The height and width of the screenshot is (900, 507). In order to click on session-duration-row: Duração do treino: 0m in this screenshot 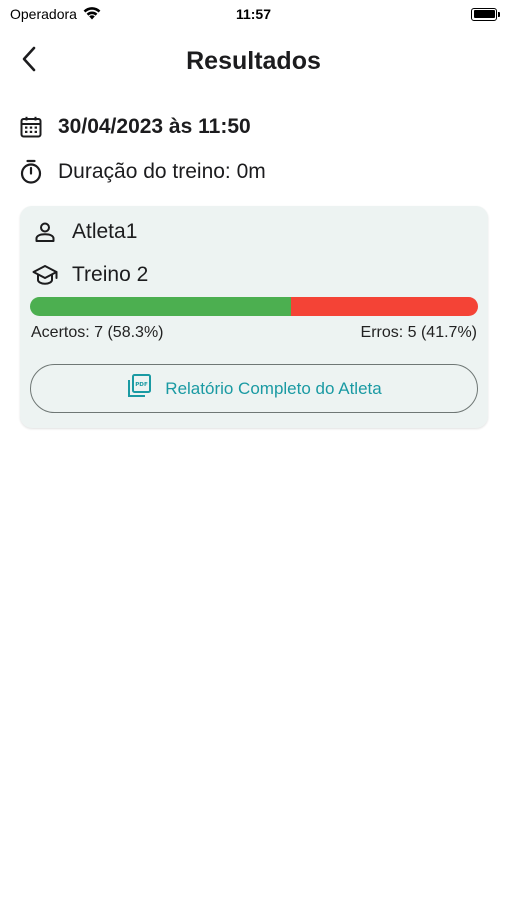, I will do `click(142, 172)`.